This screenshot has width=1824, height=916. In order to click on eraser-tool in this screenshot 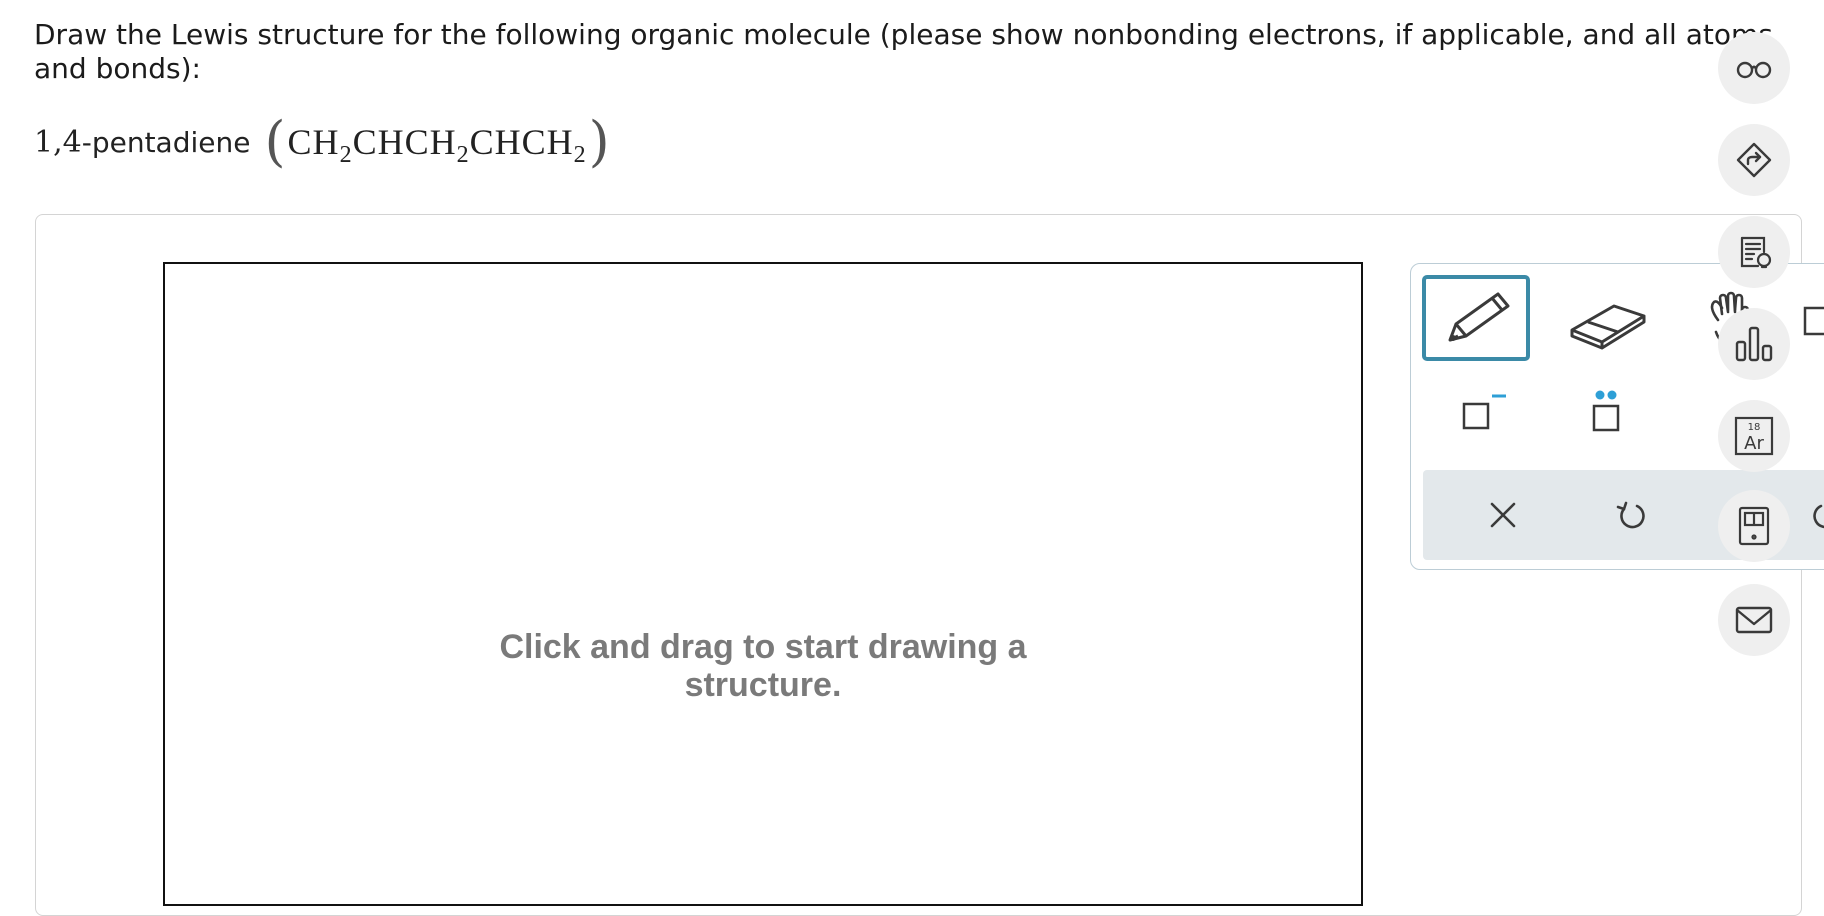, I will do `click(1606, 318)`.